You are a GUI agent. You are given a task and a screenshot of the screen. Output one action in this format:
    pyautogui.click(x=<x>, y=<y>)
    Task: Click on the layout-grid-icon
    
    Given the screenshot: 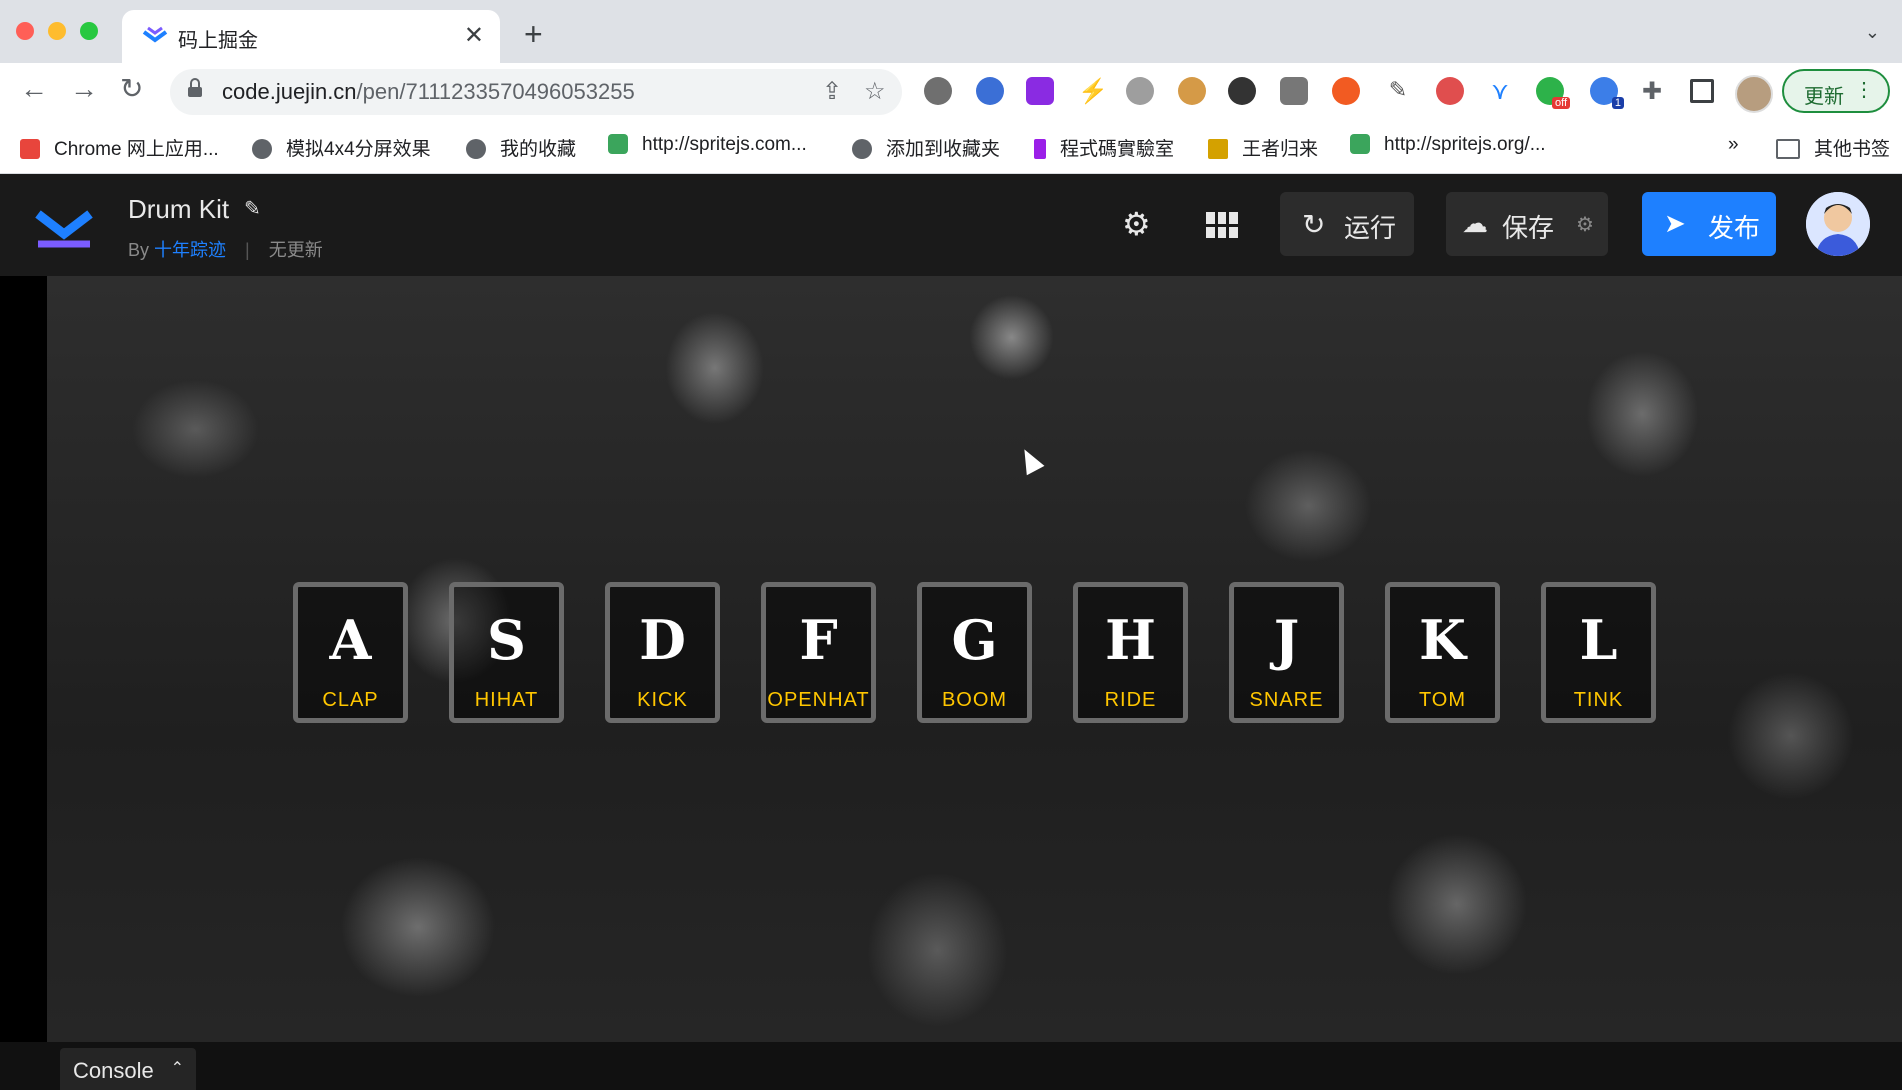 What is the action you would take?
    pyautogui.click(x=1222, y=225)
    